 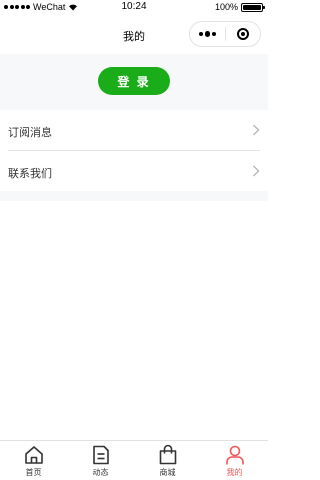 I want to click on login-section: 登 录, so click(x=134, y=82).